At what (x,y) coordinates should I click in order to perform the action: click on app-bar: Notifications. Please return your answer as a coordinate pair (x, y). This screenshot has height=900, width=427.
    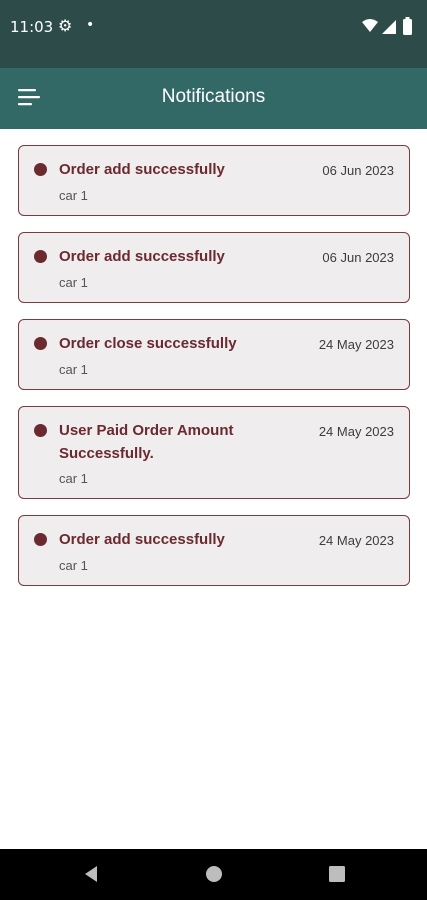
    Looking at the image, I should click on (213, 98).